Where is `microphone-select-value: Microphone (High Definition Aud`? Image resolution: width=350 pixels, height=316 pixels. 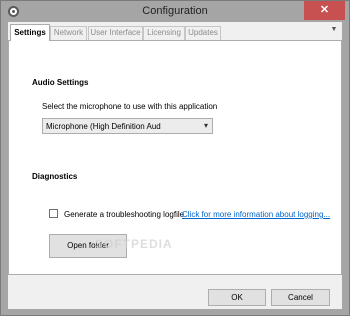
microphone-select-value: Microphone (High Definition Aud is located at coordinates (103, 126).